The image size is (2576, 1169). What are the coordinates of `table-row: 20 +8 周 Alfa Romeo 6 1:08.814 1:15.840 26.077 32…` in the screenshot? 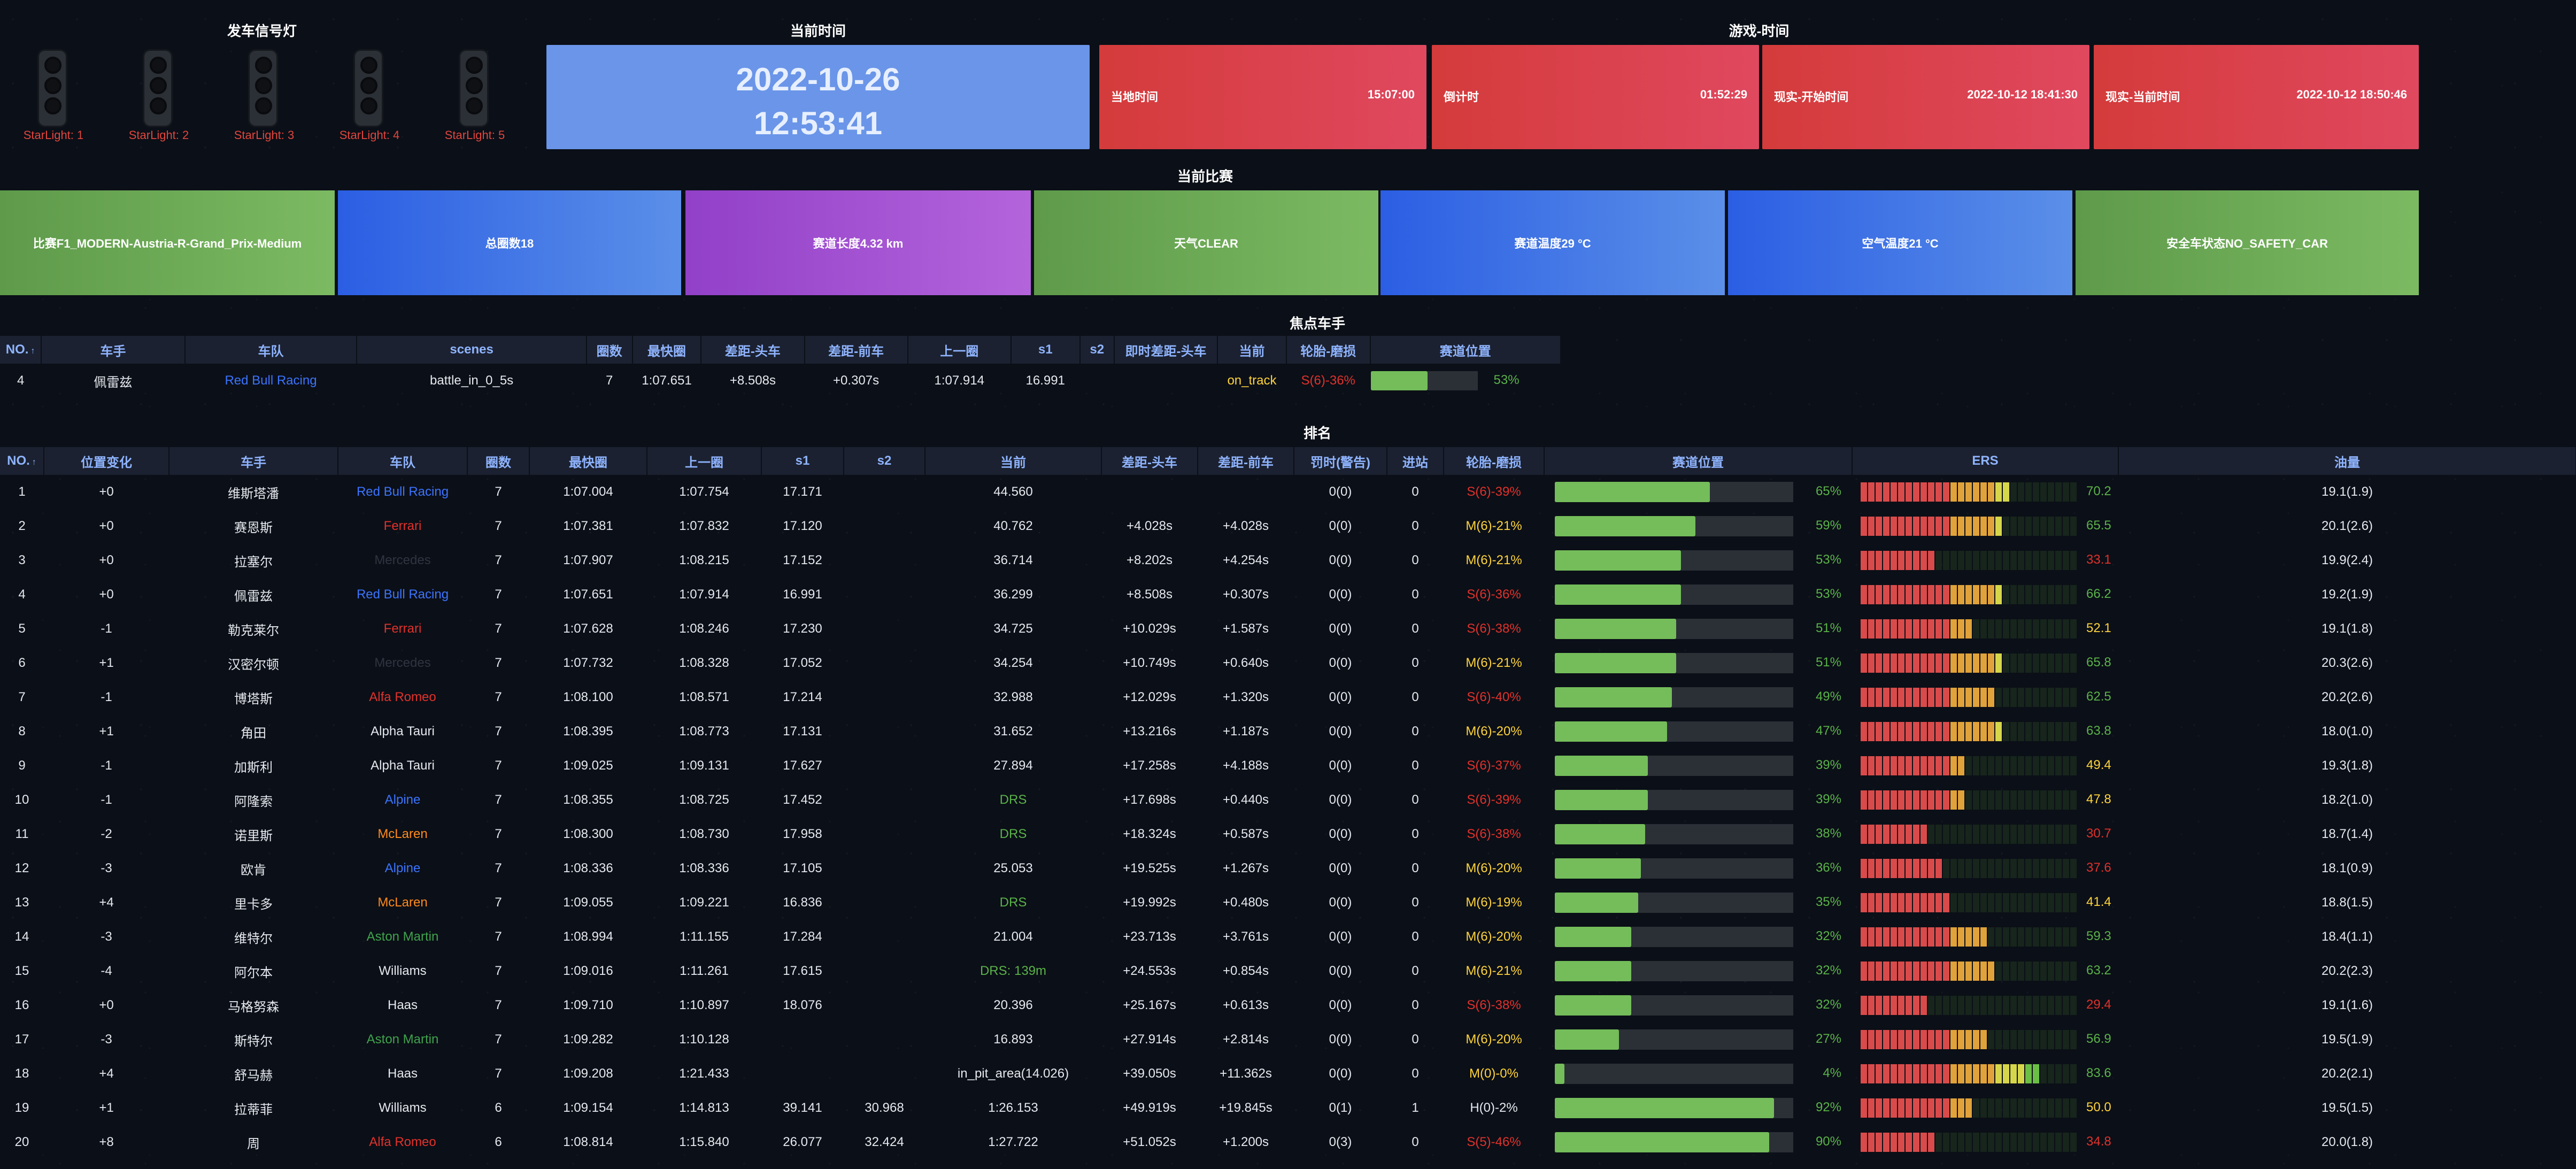 It's located at (1288, 1142).